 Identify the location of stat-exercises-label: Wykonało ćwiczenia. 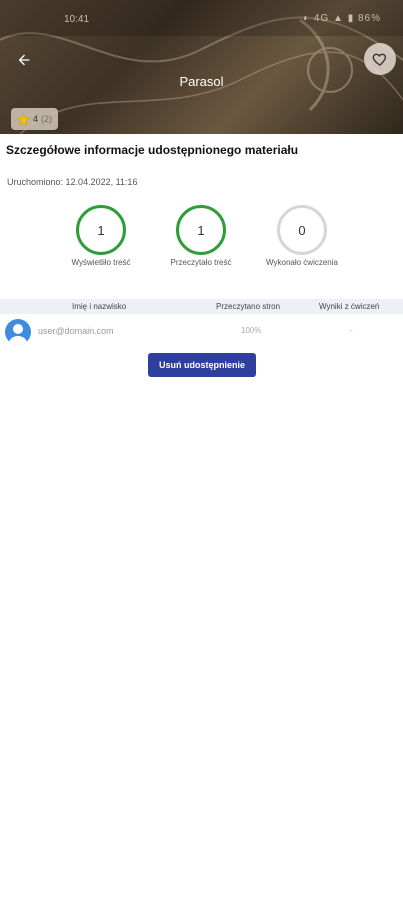
(302, 262).